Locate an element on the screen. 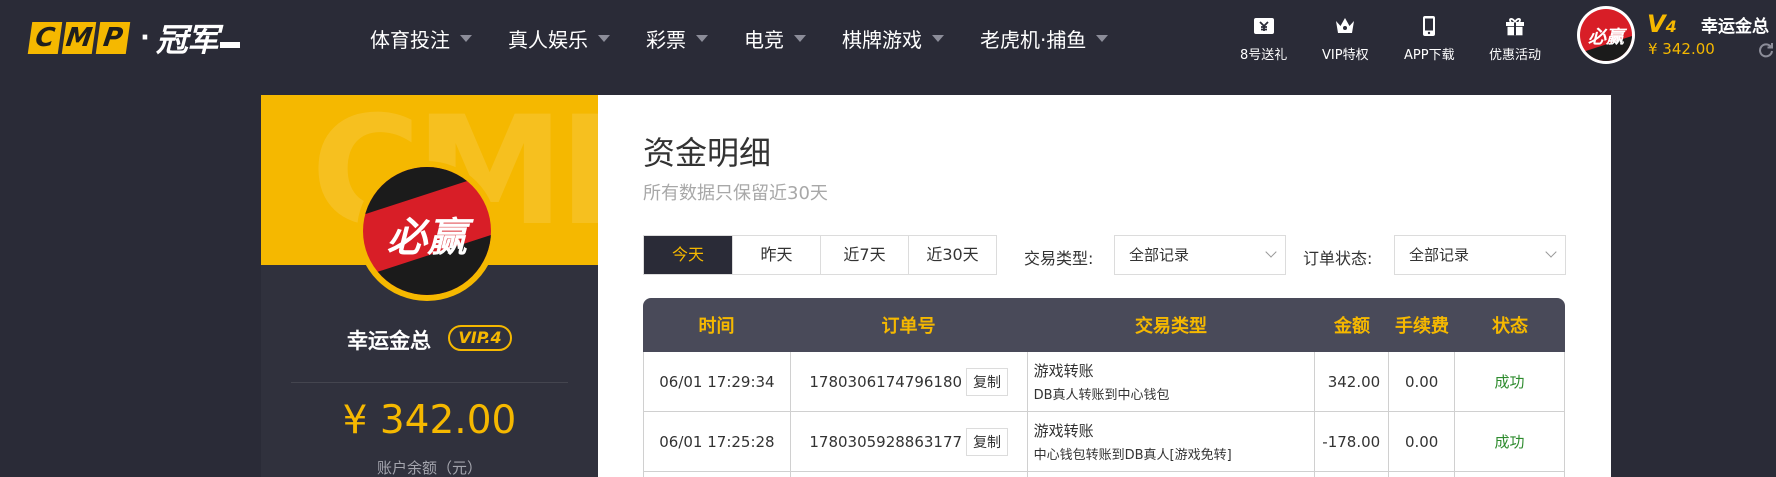 The image size is (1776, 477). crown-icon is located at coordinates (1345, 25).